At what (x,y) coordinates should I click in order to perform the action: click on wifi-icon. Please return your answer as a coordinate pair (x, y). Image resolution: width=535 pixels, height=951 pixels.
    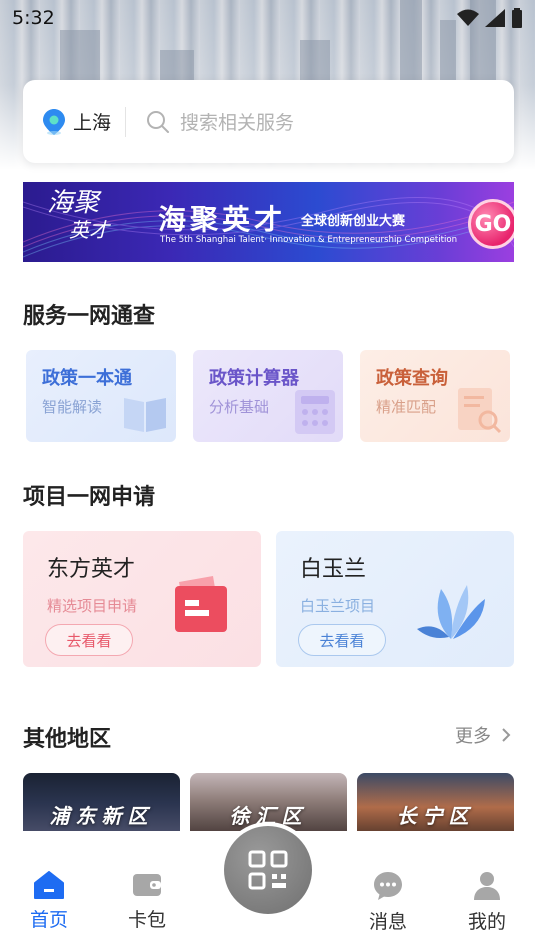
    Looking at the image, I should click on (468, 17).